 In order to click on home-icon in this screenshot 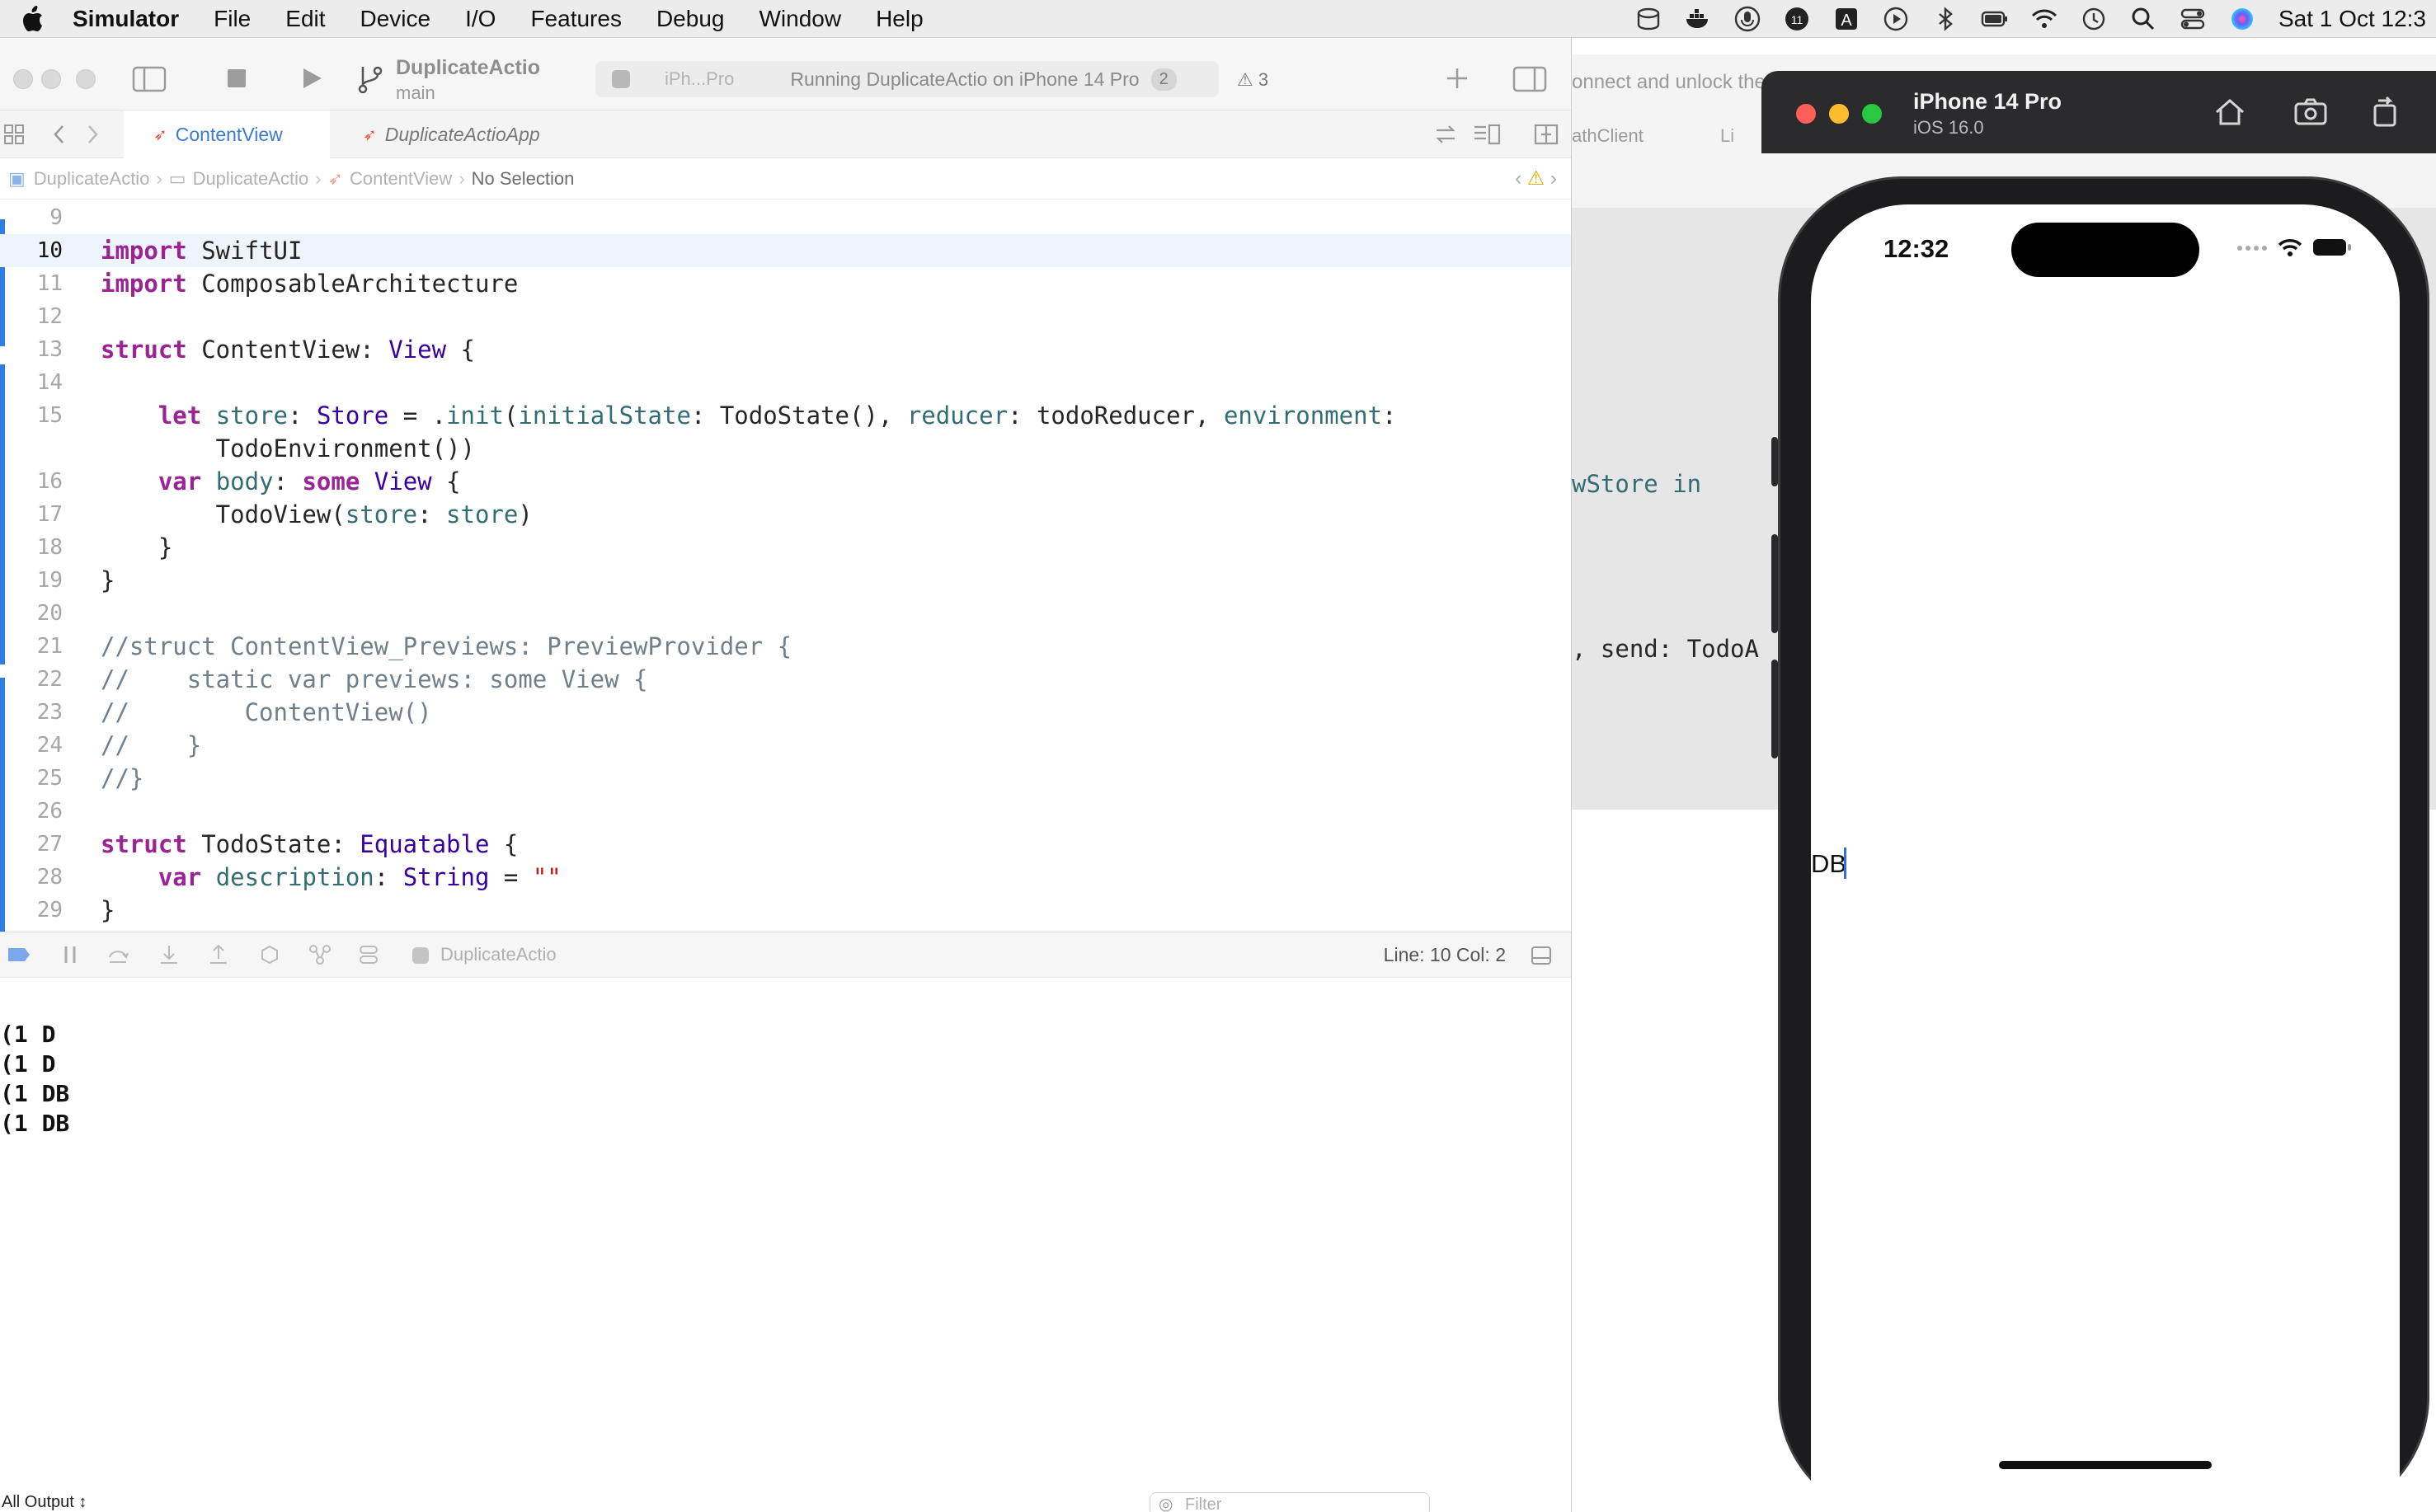, I will do `click(2230, 112)`.